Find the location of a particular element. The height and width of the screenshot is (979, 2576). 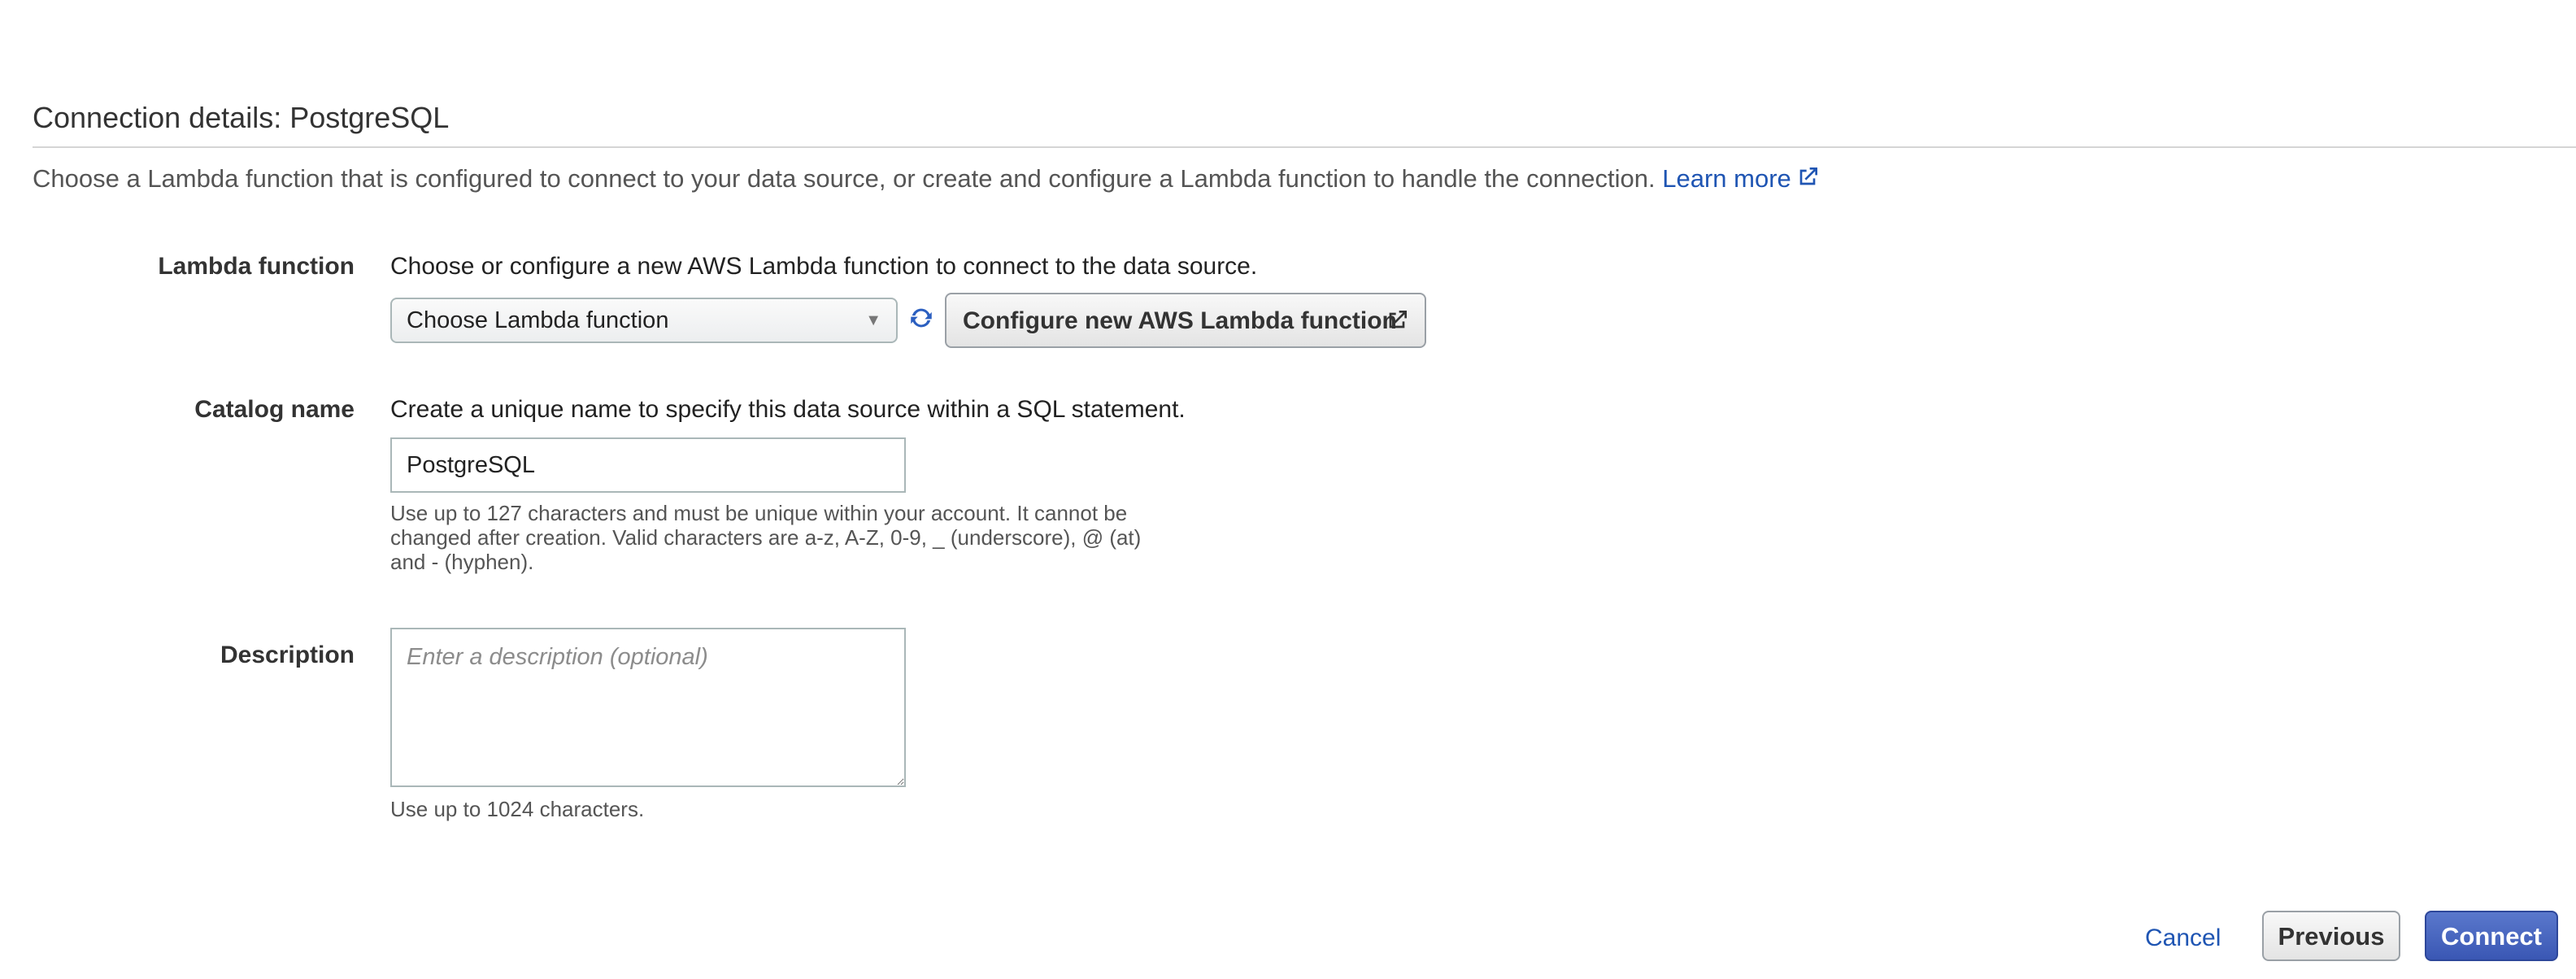

lambda-function-select: Choose Lambda function ▼ is located at coordinates (644, 320).